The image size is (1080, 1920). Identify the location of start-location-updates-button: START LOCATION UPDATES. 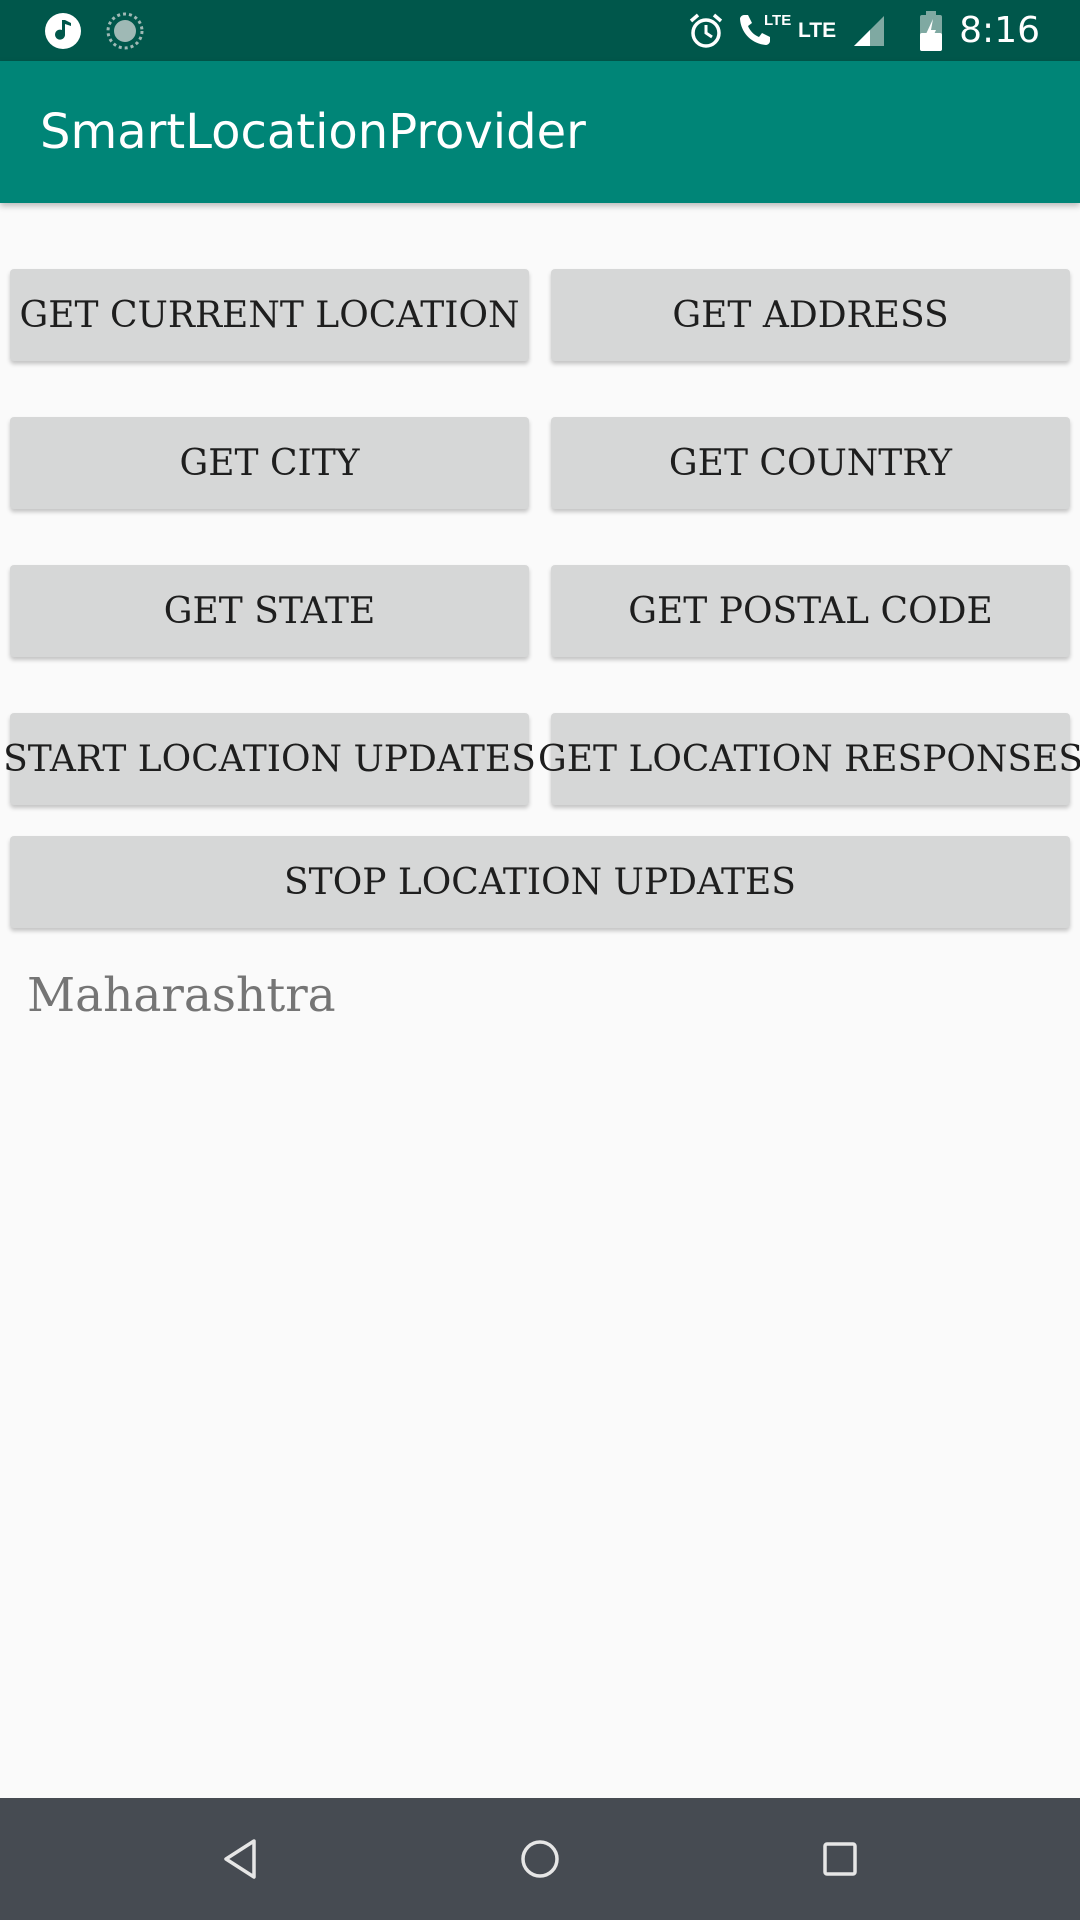
(269, 759).